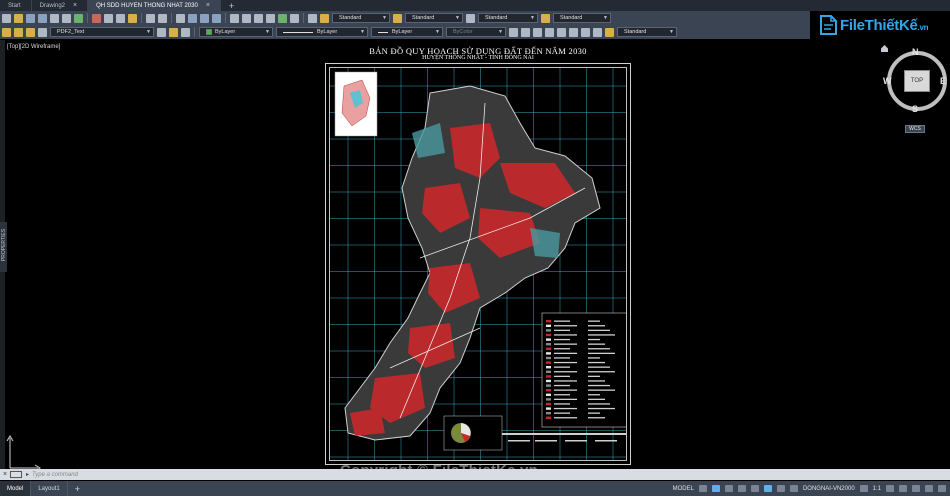 The image size is (950, 496). Describe the element at coordinates (915, 109) in the screenshot. I see `compass-south-label: S` at that location.